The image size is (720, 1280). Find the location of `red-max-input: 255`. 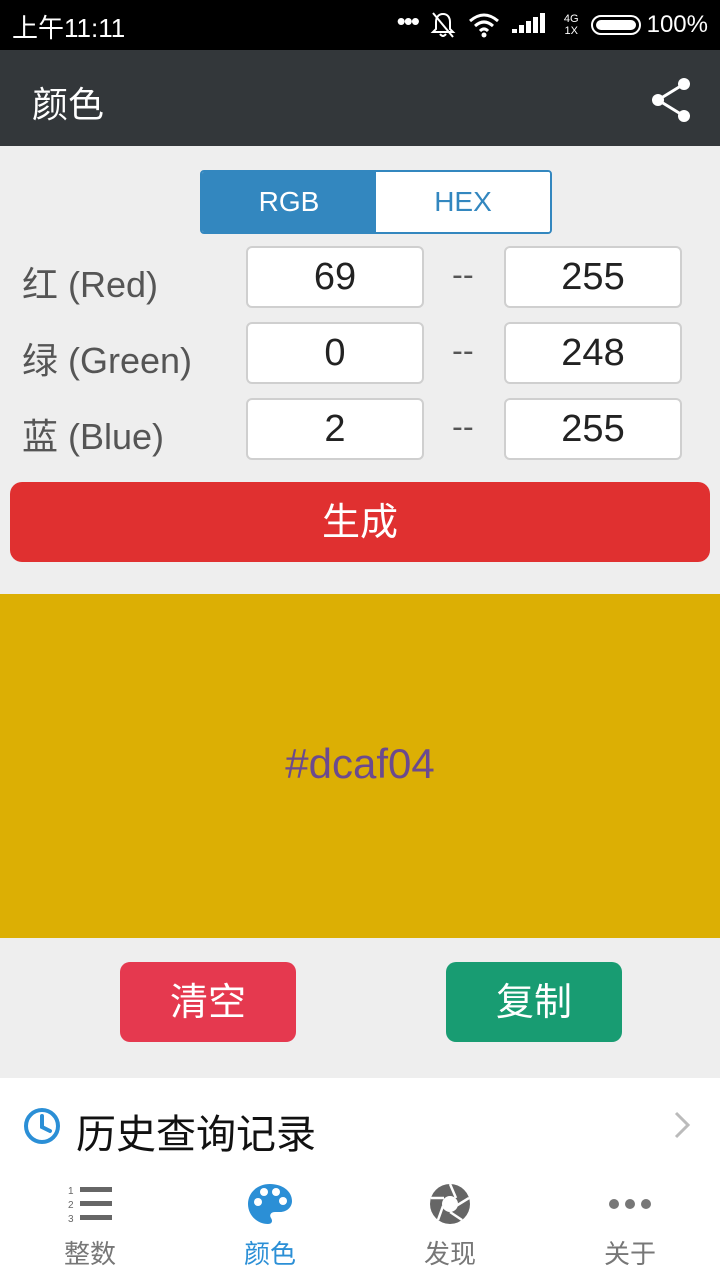

red-max-input: 255 is located at coordinates (593, 277).